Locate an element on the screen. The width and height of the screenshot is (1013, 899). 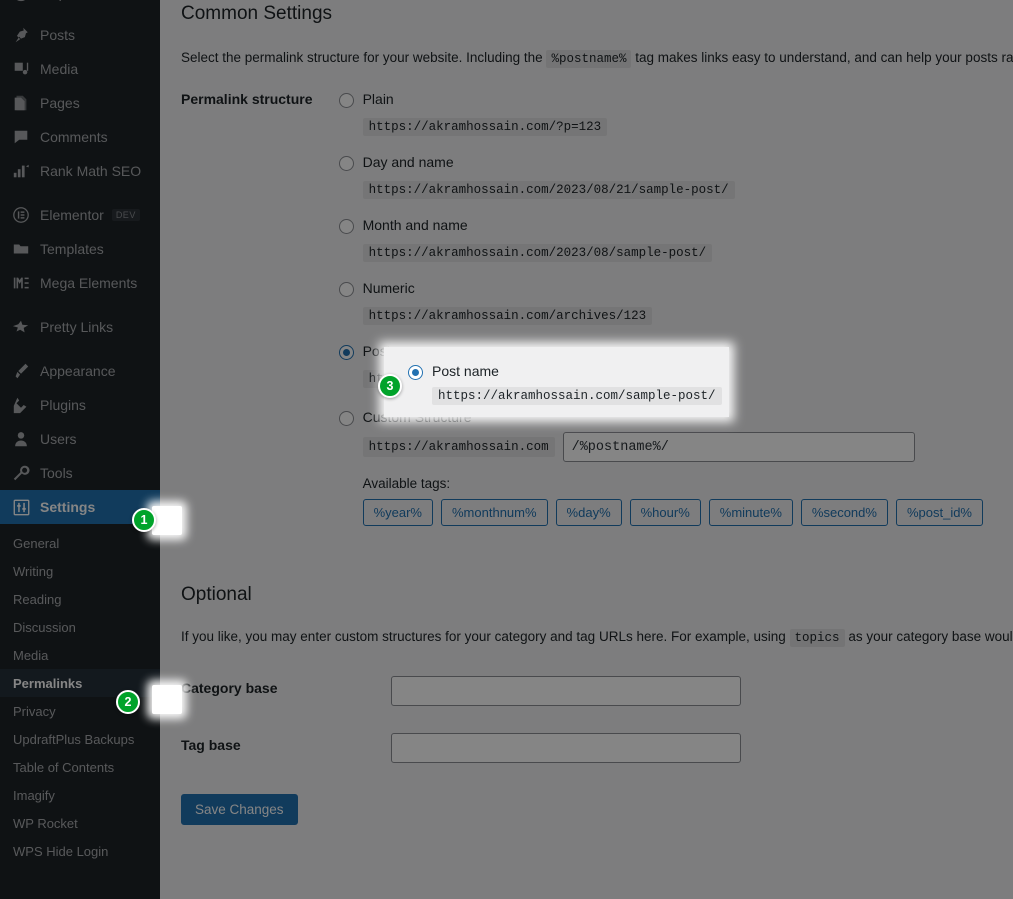
pin-icon is located at coordinates (21, 35).